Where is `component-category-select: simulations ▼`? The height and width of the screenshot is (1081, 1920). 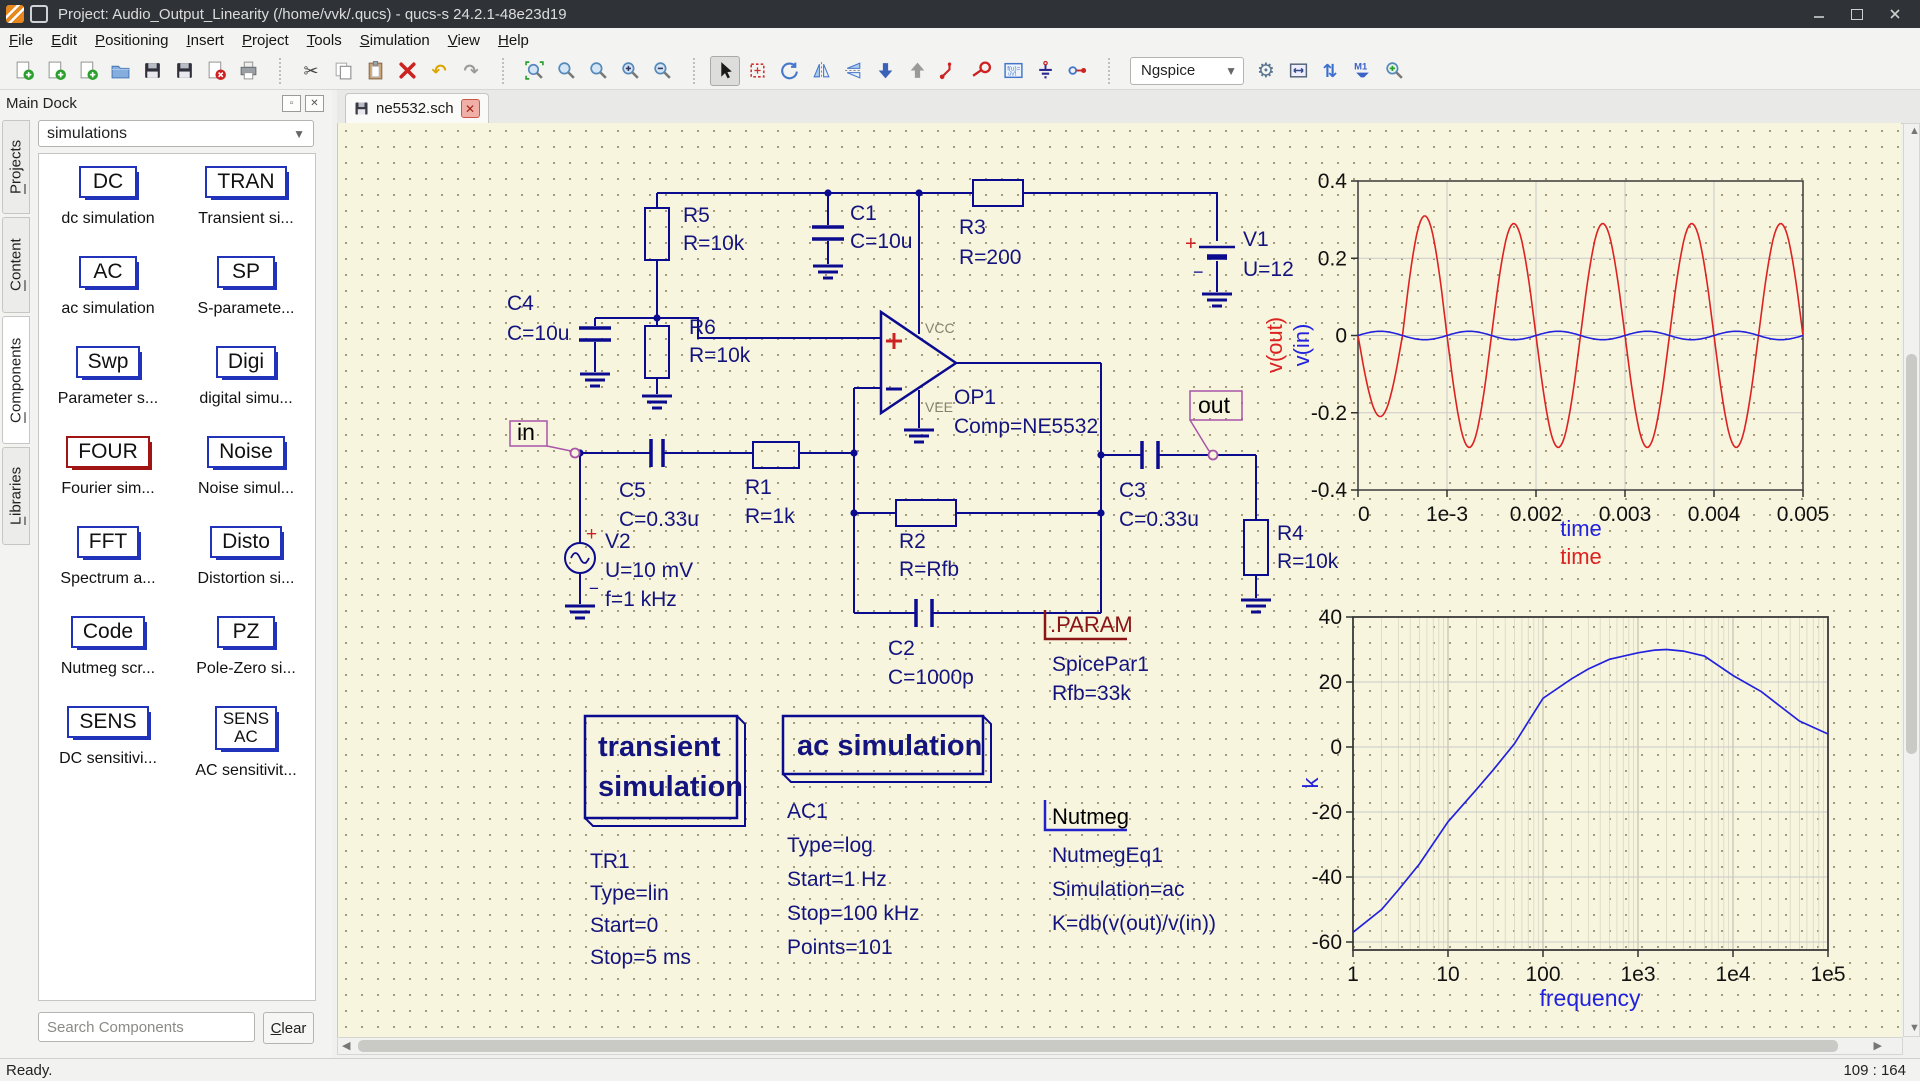 component-category-select: simulations ▼ is located at coordinates (176, 133).